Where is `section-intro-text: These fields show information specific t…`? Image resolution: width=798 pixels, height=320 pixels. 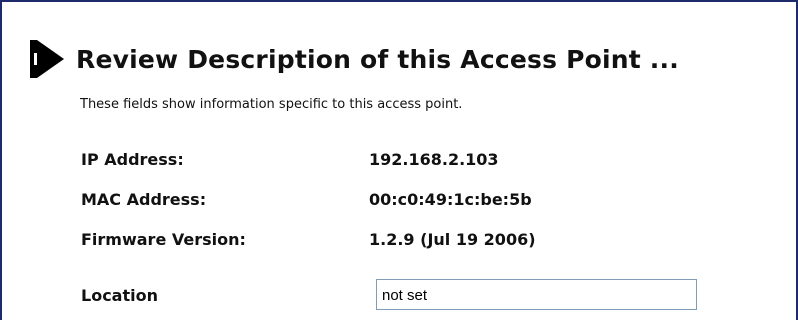
section-intro-text: These fields show information specific t… is located at coordinates (271, 104).